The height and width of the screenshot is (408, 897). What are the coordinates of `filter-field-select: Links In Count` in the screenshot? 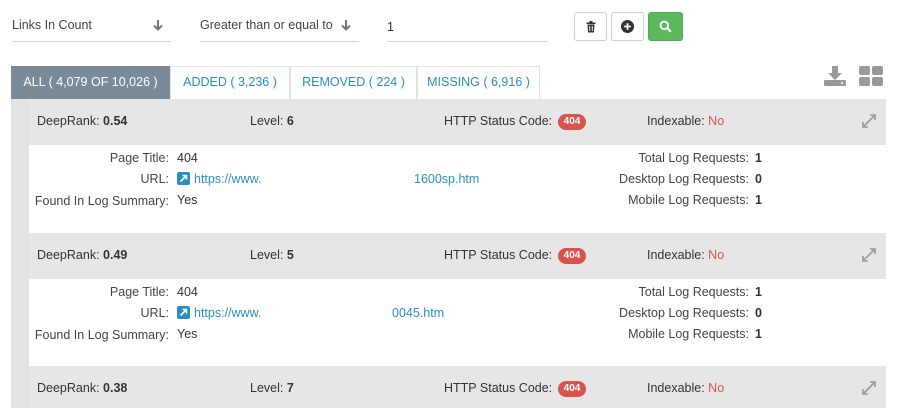 It's located at (91, 27).